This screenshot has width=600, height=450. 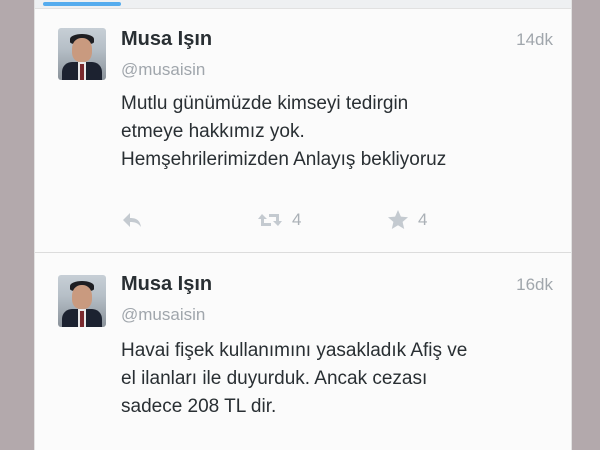 I want to click on reply-button, so click(x=132, y=220).